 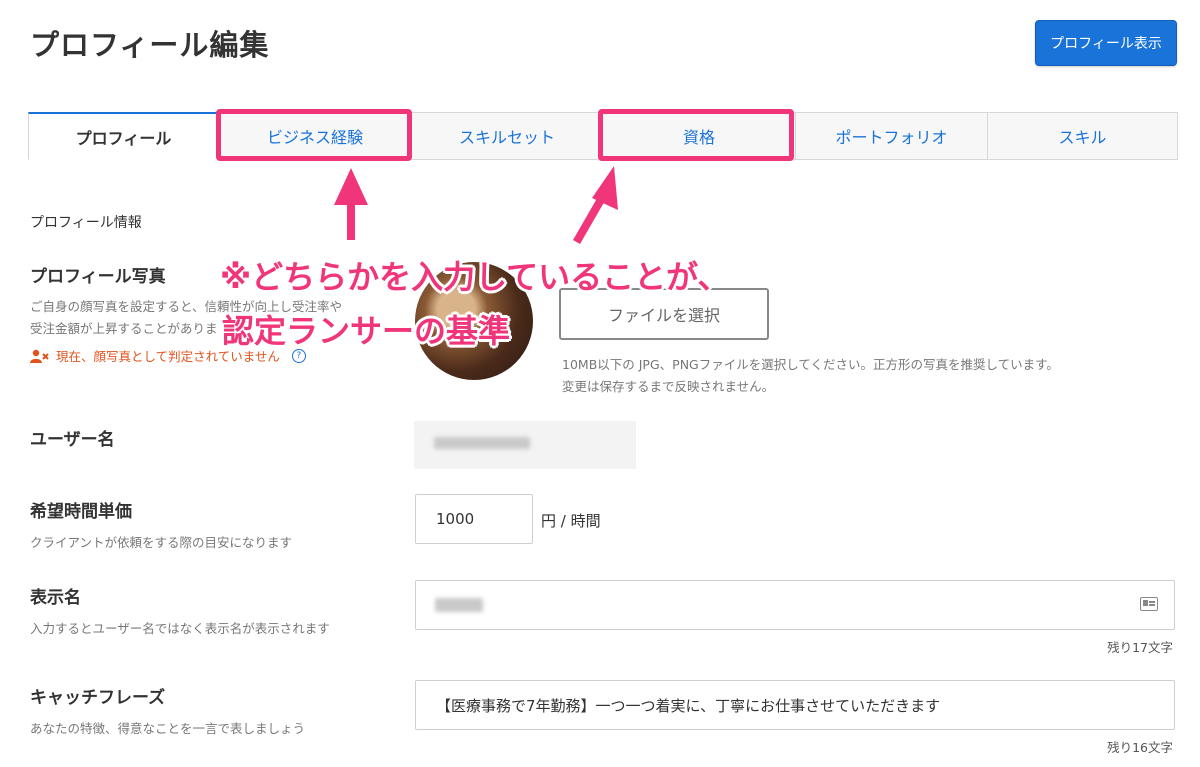 I want to click on annotation-line-2: 認定ランサーの基準, so click(x=366, y=331).